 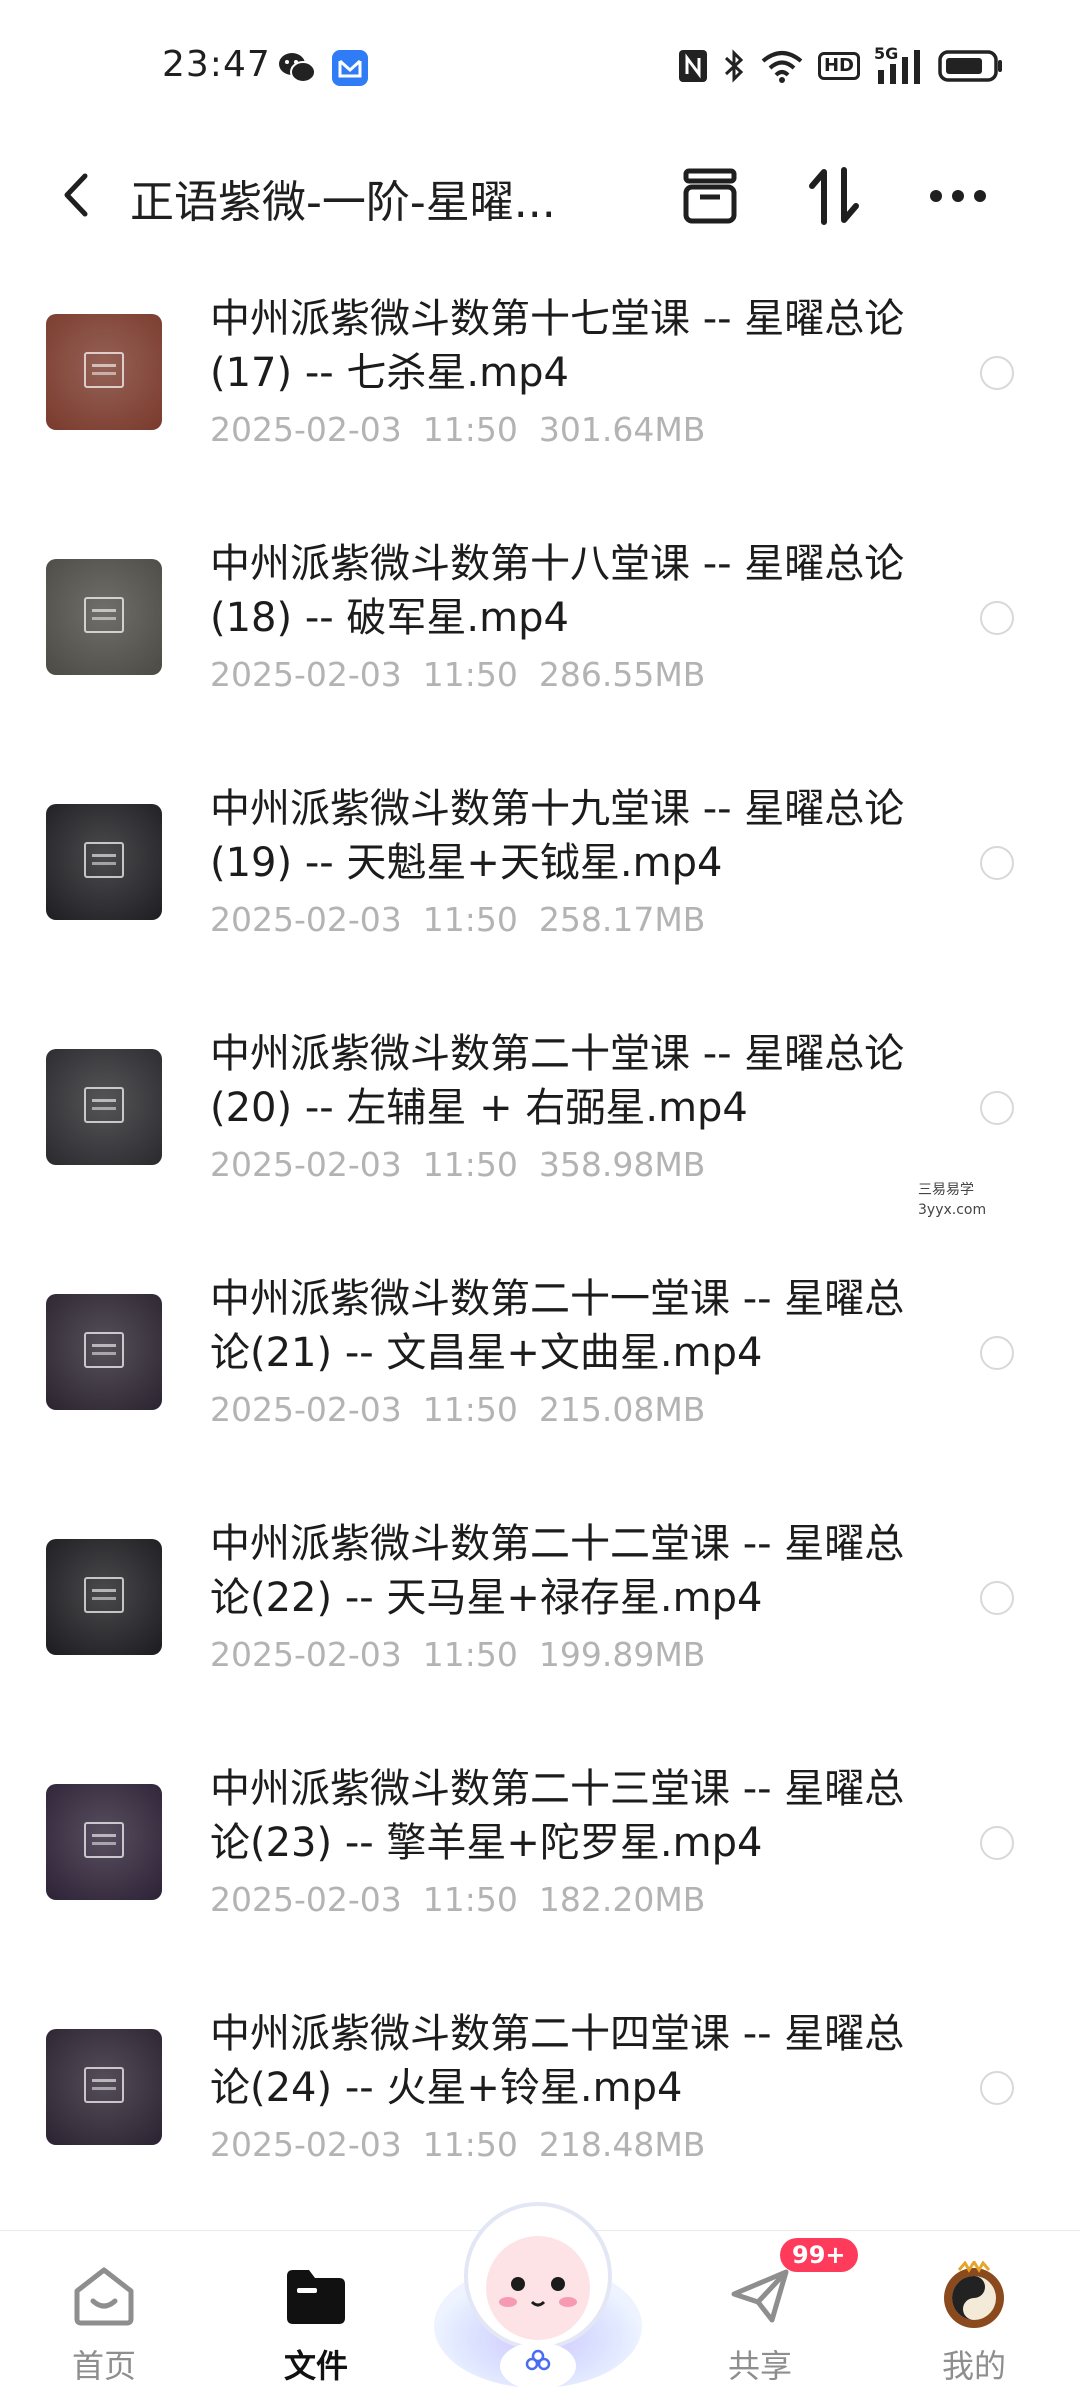 I want to click on more-button, so click(x=958, y=196).